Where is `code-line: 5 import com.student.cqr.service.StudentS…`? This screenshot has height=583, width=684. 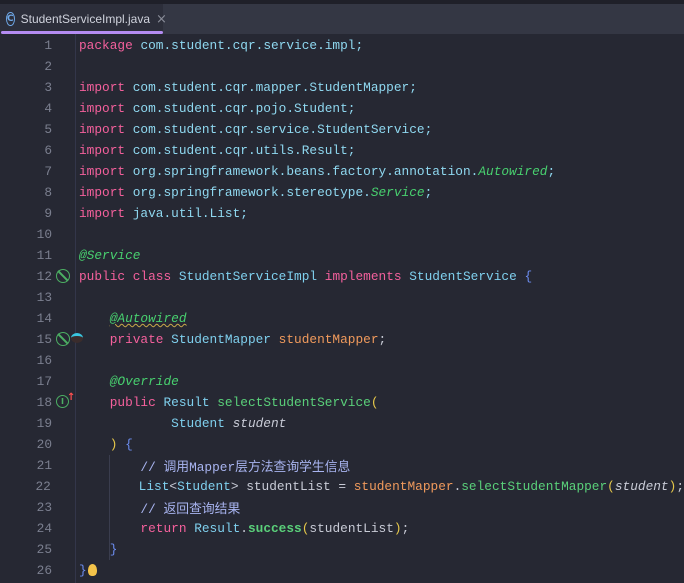
code-line: 5 import com.student.cqr.service.StudentS… is located at coordinates (342, 129).